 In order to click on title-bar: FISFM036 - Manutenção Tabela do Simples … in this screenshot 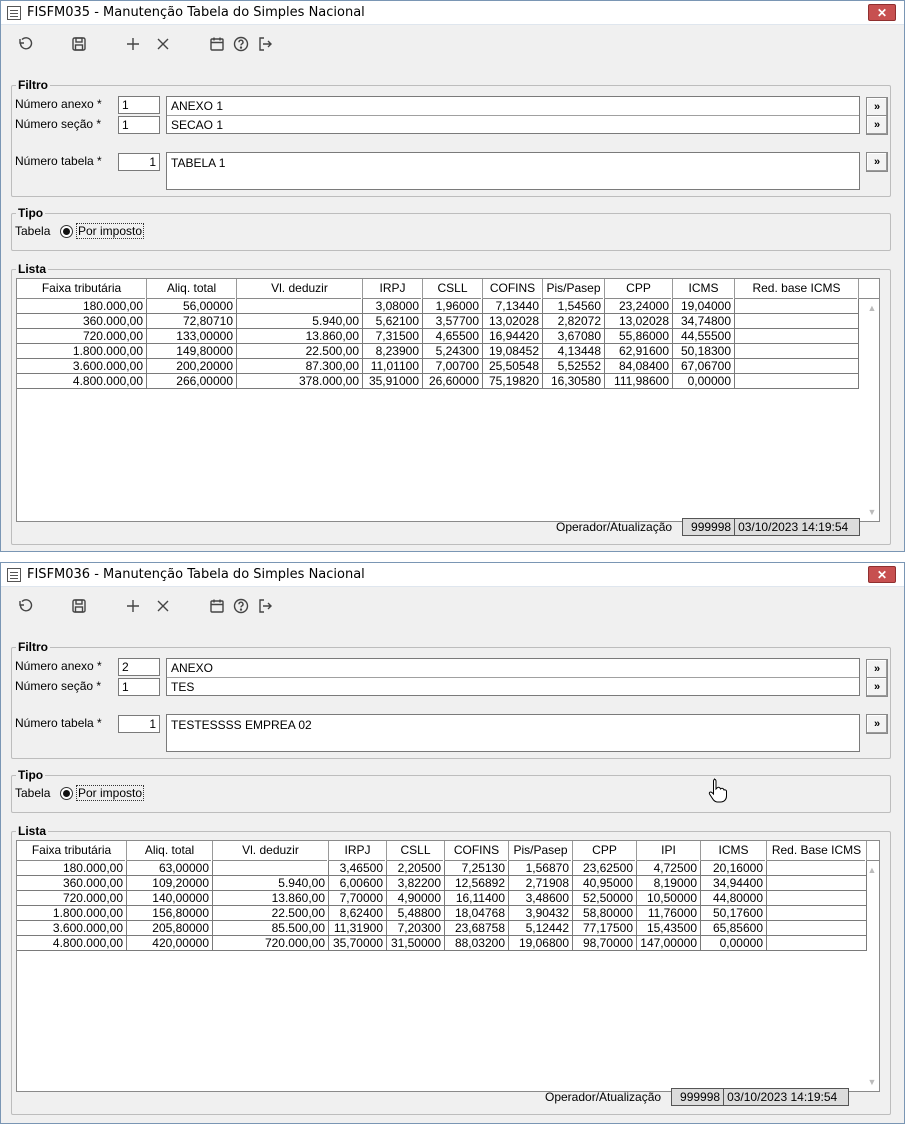, I will do `click(452, 575)`.